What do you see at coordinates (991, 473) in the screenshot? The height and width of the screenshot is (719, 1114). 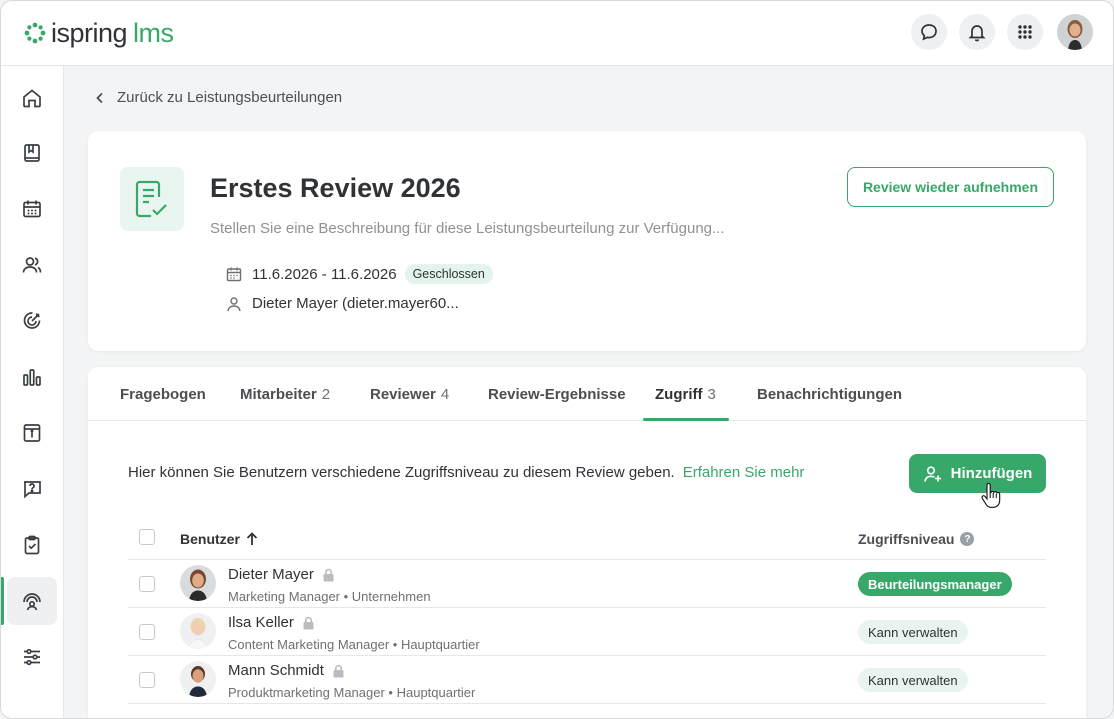 I see `add-button-label: Hinzufügen` at bounding box center [991, 473].